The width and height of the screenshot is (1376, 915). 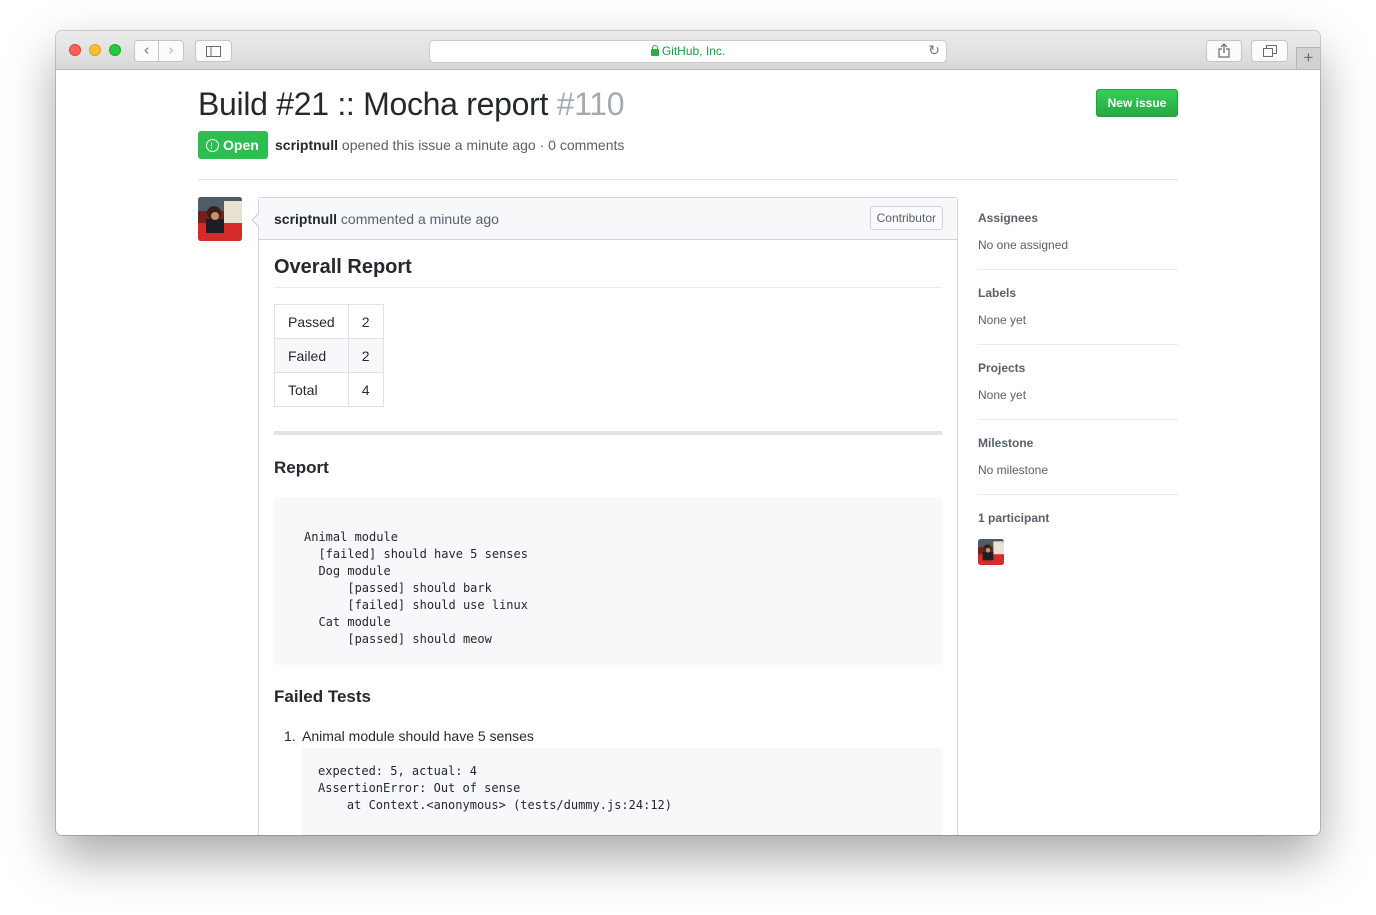 I want to click on participant-avatar, so click(x=991, y=552).